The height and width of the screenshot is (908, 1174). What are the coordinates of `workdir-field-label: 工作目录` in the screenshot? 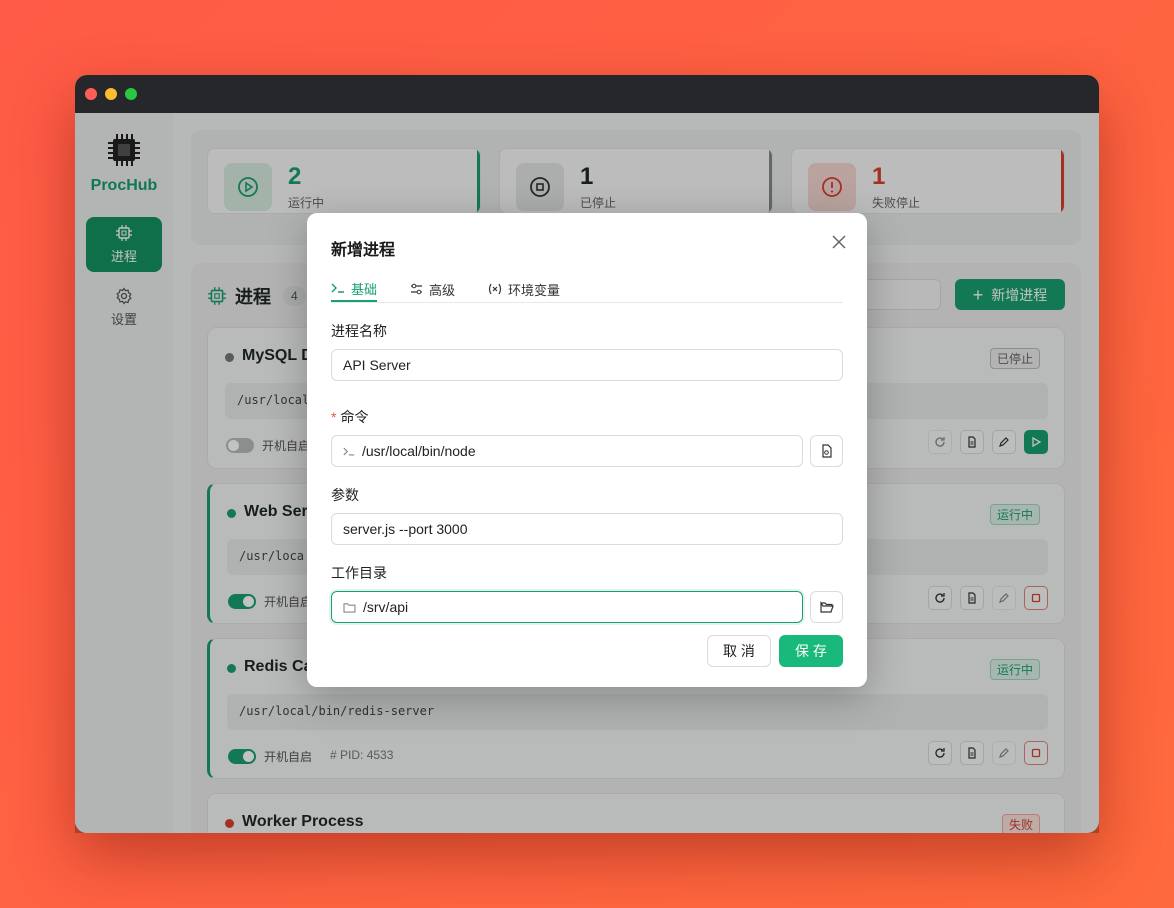 It's located at (359, 573).